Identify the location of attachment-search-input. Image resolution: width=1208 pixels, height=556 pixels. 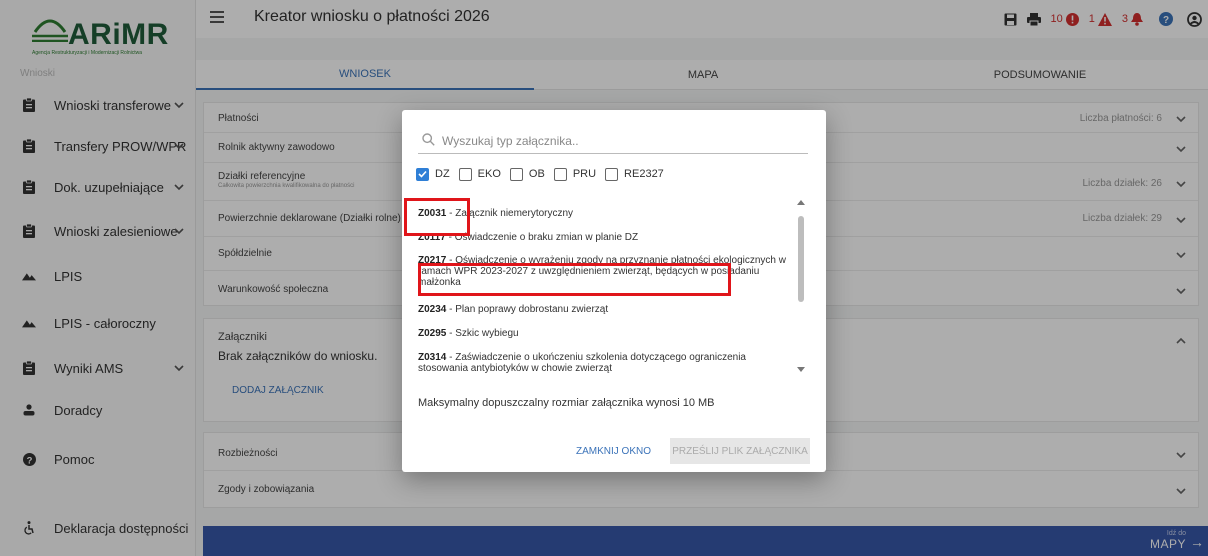
(622, 141).